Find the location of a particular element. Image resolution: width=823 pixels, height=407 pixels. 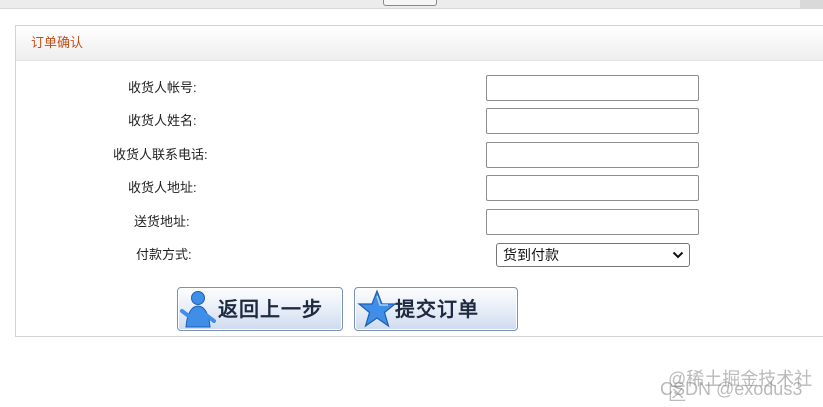

user-icon is located at coordinates (199, 310).